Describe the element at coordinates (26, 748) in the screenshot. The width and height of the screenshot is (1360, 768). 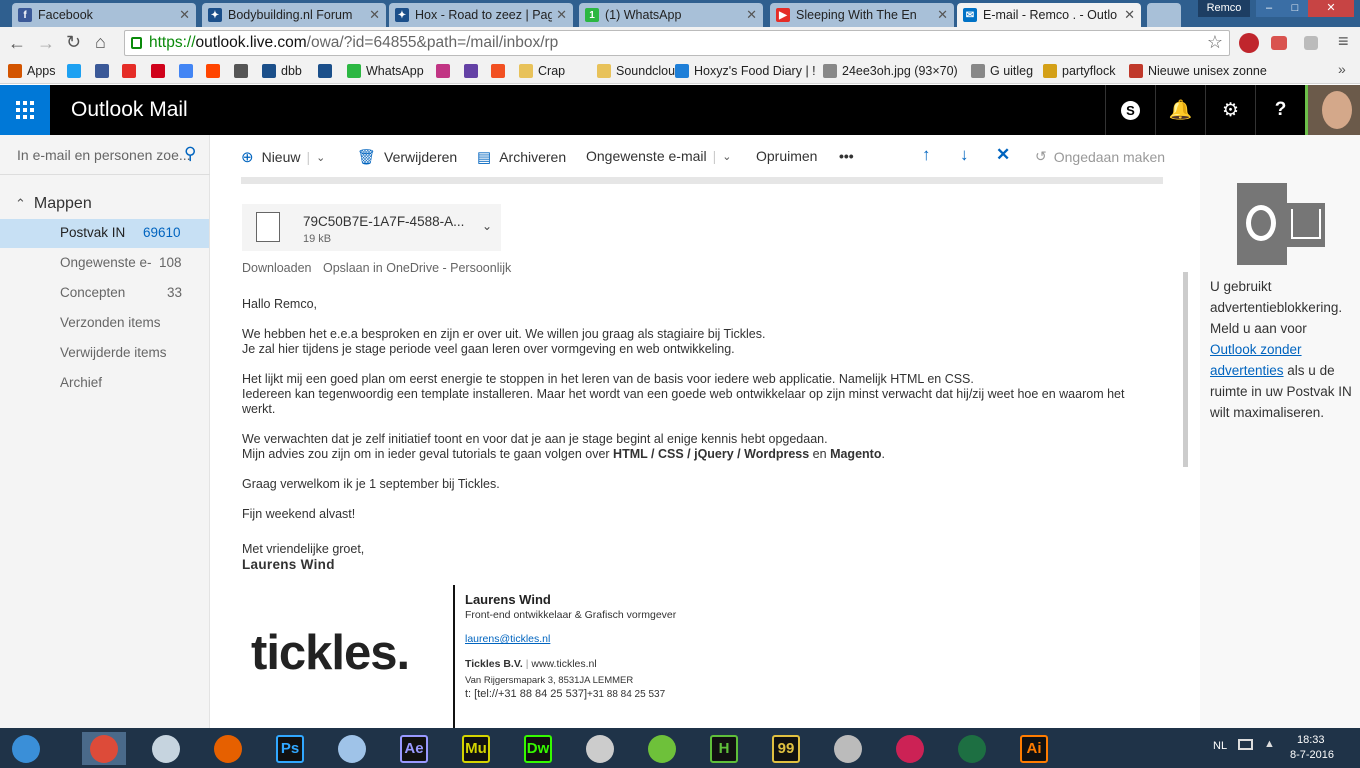
I see `windows-start-icon` at that location.